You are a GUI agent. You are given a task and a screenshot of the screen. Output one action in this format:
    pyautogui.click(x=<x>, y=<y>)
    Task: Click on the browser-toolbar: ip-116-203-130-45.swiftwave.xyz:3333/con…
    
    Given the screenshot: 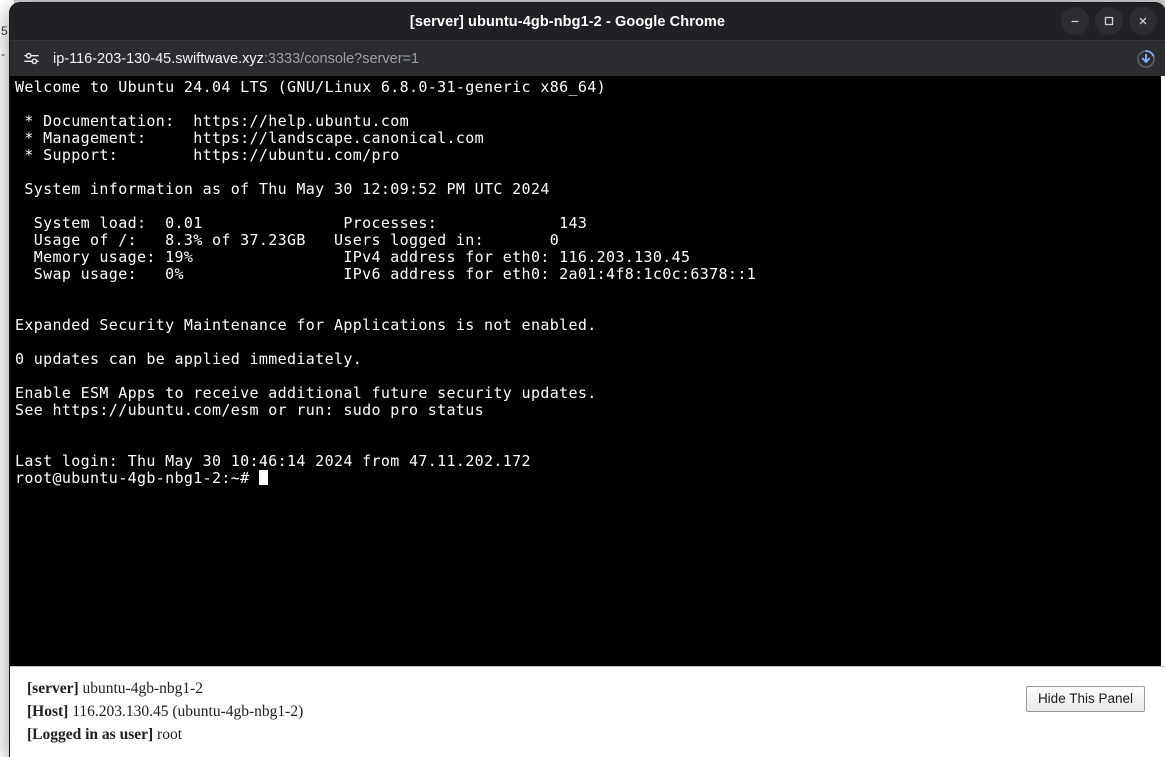 What is the action you would take?
    pyautogui.click(x=587, y=58)
    